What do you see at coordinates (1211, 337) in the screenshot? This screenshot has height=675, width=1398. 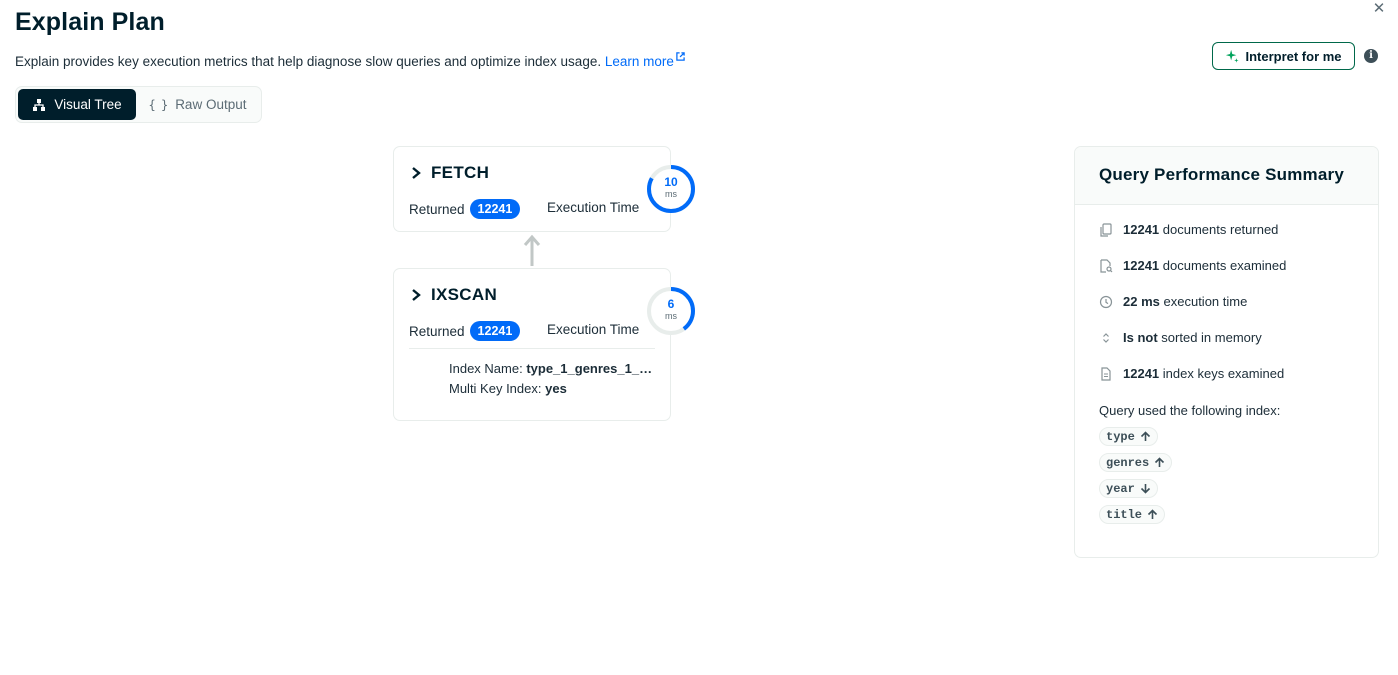 I see `sorted-text: sorted in memory` at bounding box center [1211, 337].